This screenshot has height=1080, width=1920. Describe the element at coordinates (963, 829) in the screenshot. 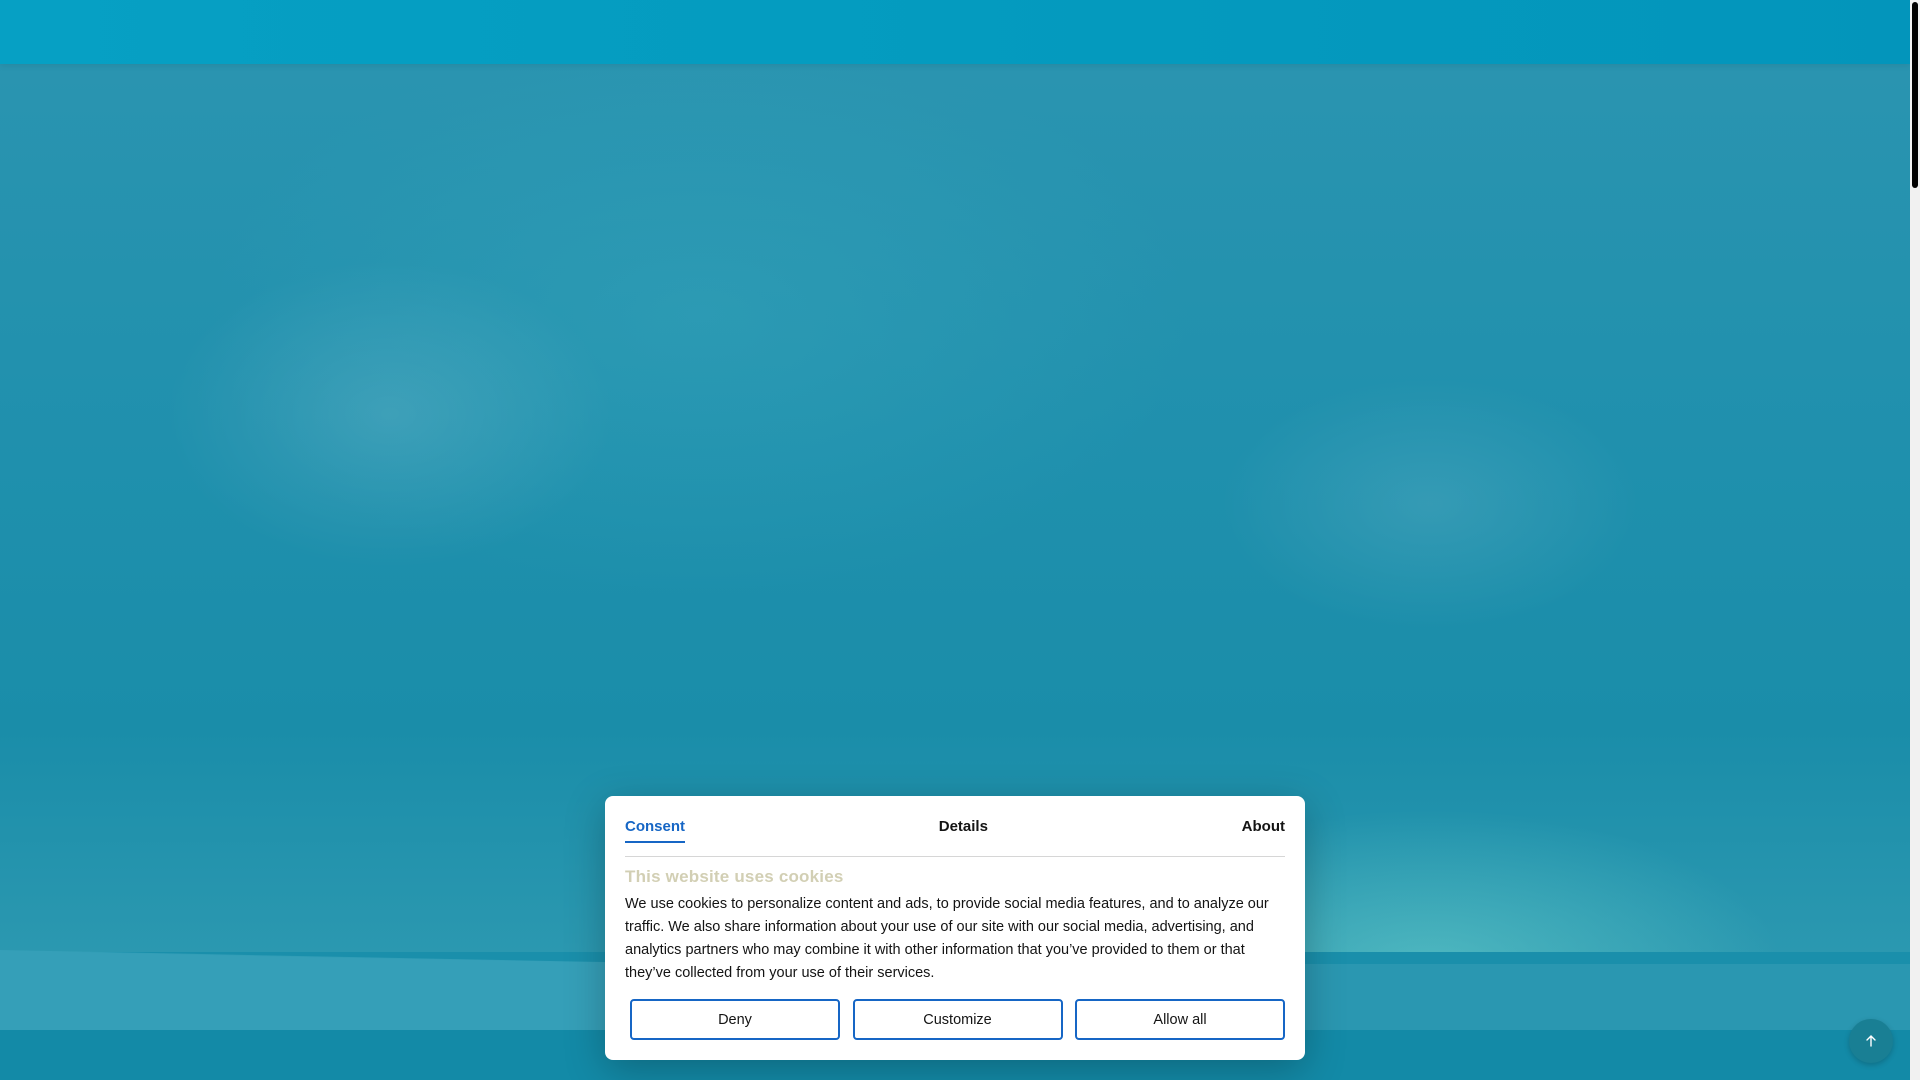

I see `tab-details: Details` at that location.